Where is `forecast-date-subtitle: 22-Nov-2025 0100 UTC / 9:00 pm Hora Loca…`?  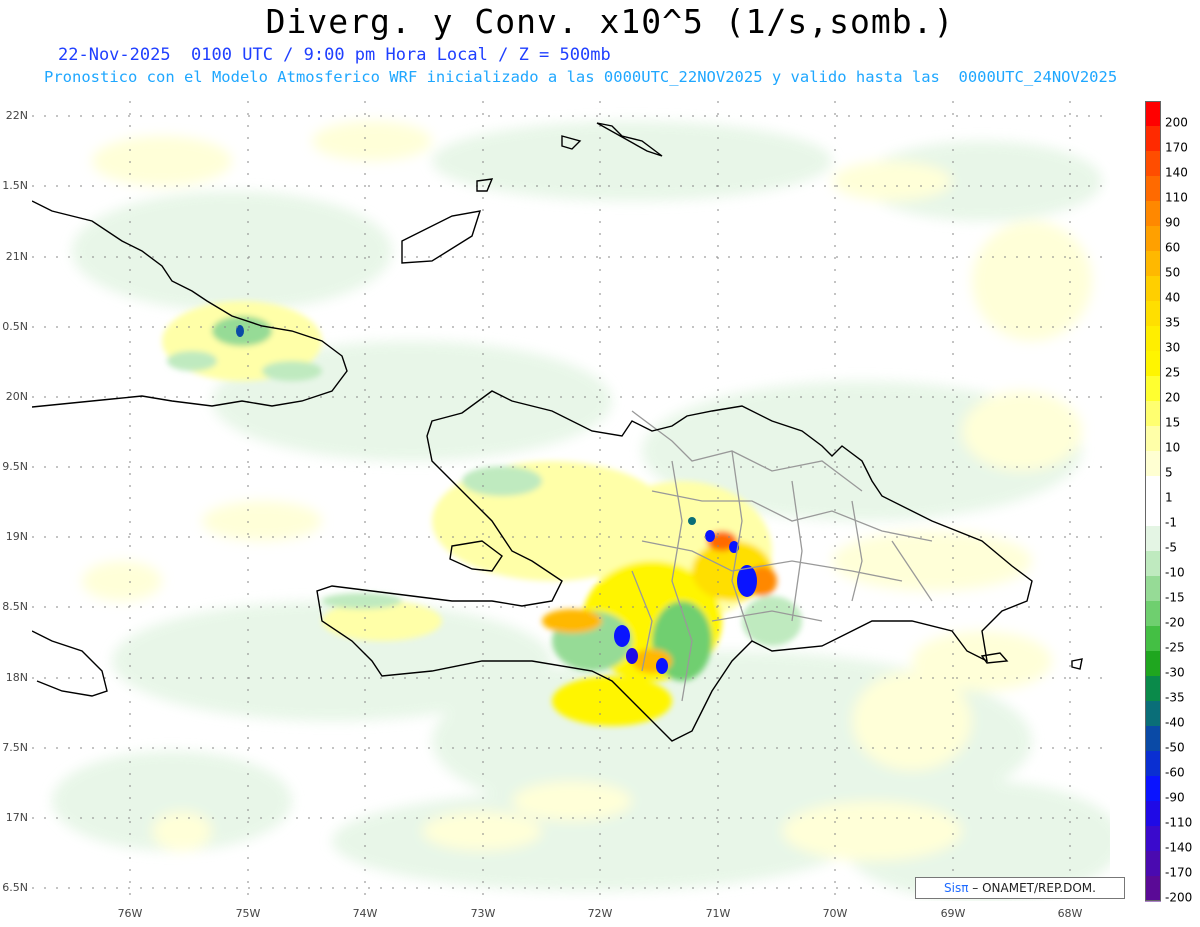
forecast-date-subtitle: 22-Nov-2025 0100 UTC / 9:00 pm Hora Loca… is located at coordinates (334, 55).